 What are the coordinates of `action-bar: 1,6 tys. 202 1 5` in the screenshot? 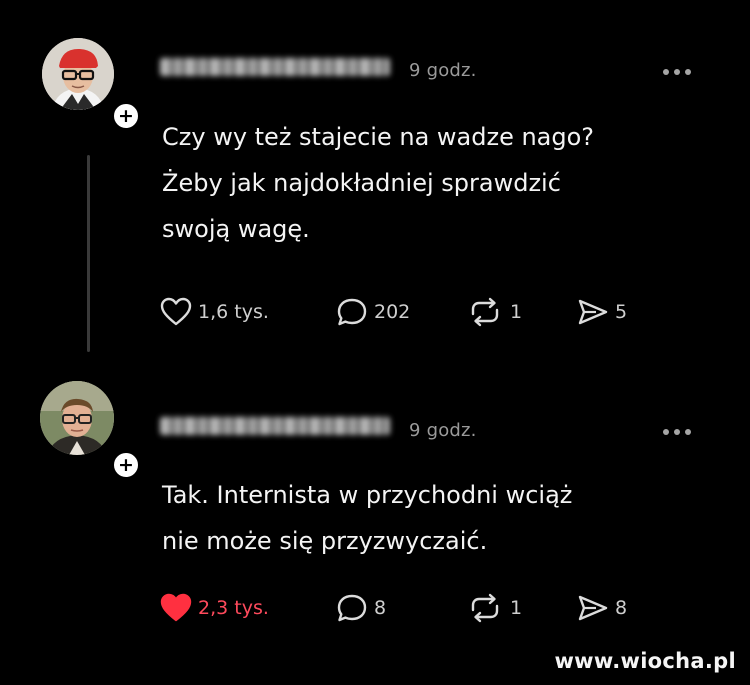 It's located at (440, 312).